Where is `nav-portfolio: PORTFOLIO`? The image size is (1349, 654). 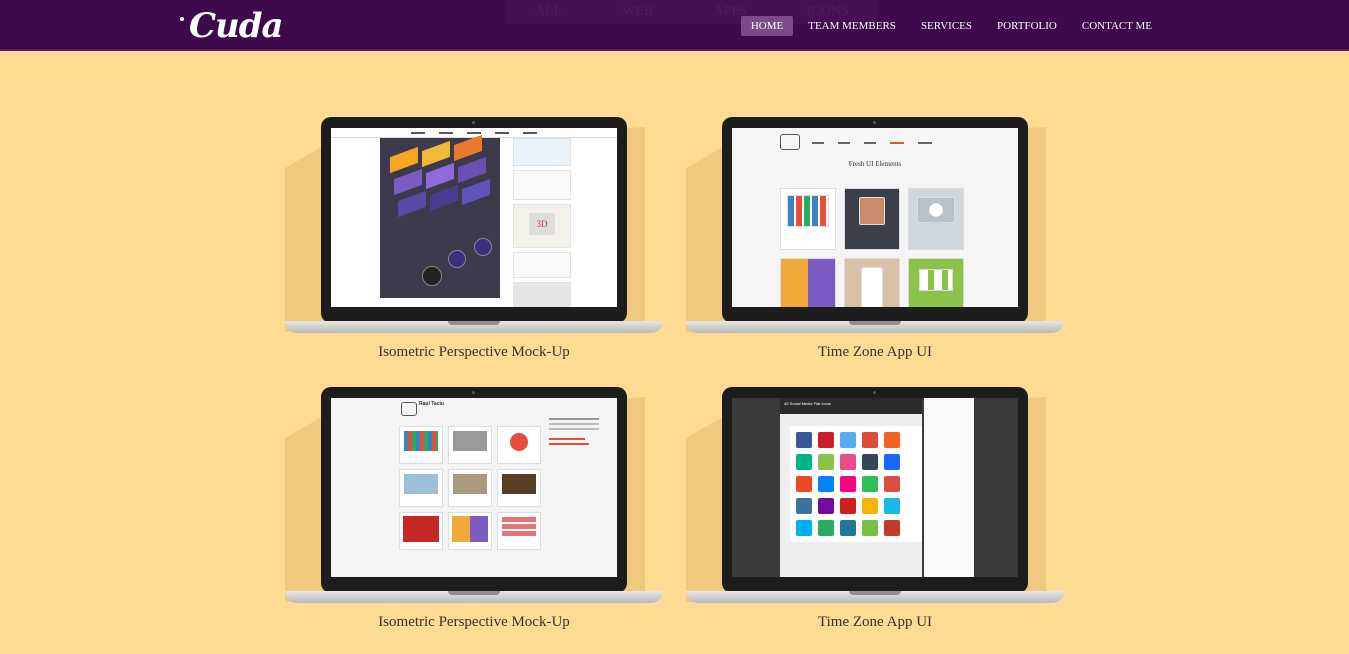 nav-portfolio: PORTFOLIO is located at coordinates (1027, 26).